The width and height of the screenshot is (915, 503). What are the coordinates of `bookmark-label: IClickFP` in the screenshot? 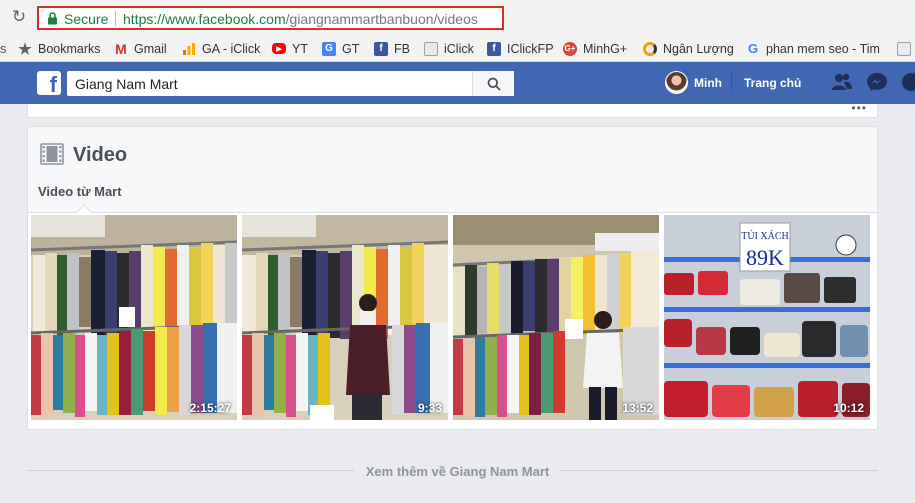 It's located at (530, 48).